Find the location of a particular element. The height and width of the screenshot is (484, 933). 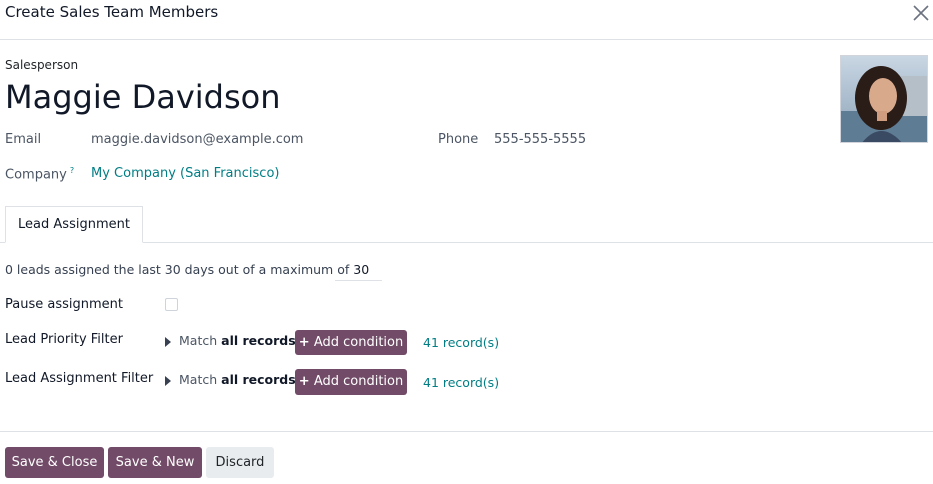

save-close-button: Save & Close is located at coordinates (54, 462).